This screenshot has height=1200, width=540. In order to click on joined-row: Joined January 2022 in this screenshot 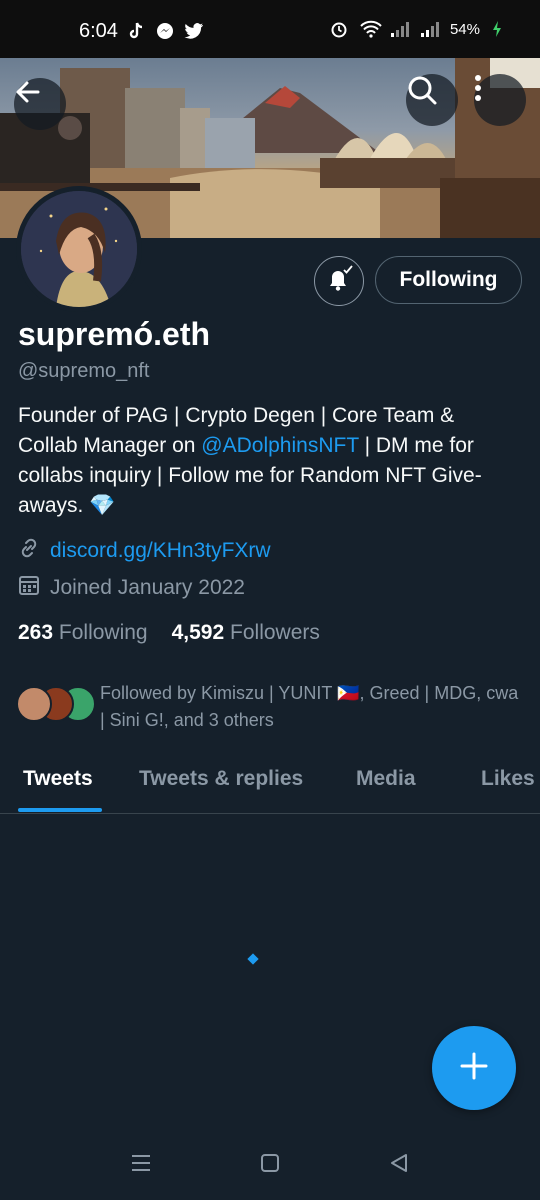, I will do `click(131, 588)`.